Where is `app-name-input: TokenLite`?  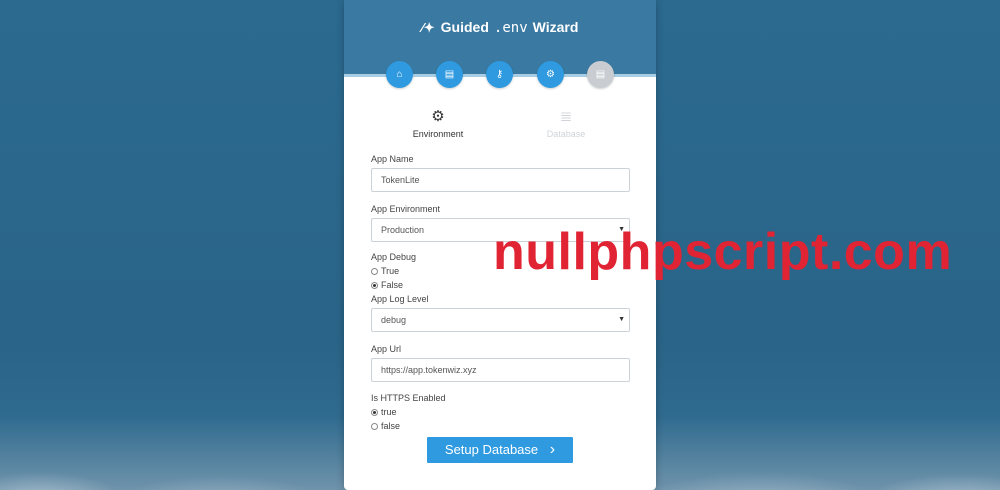 app-name-input: TokenLite is located at coordinates (500, 180).